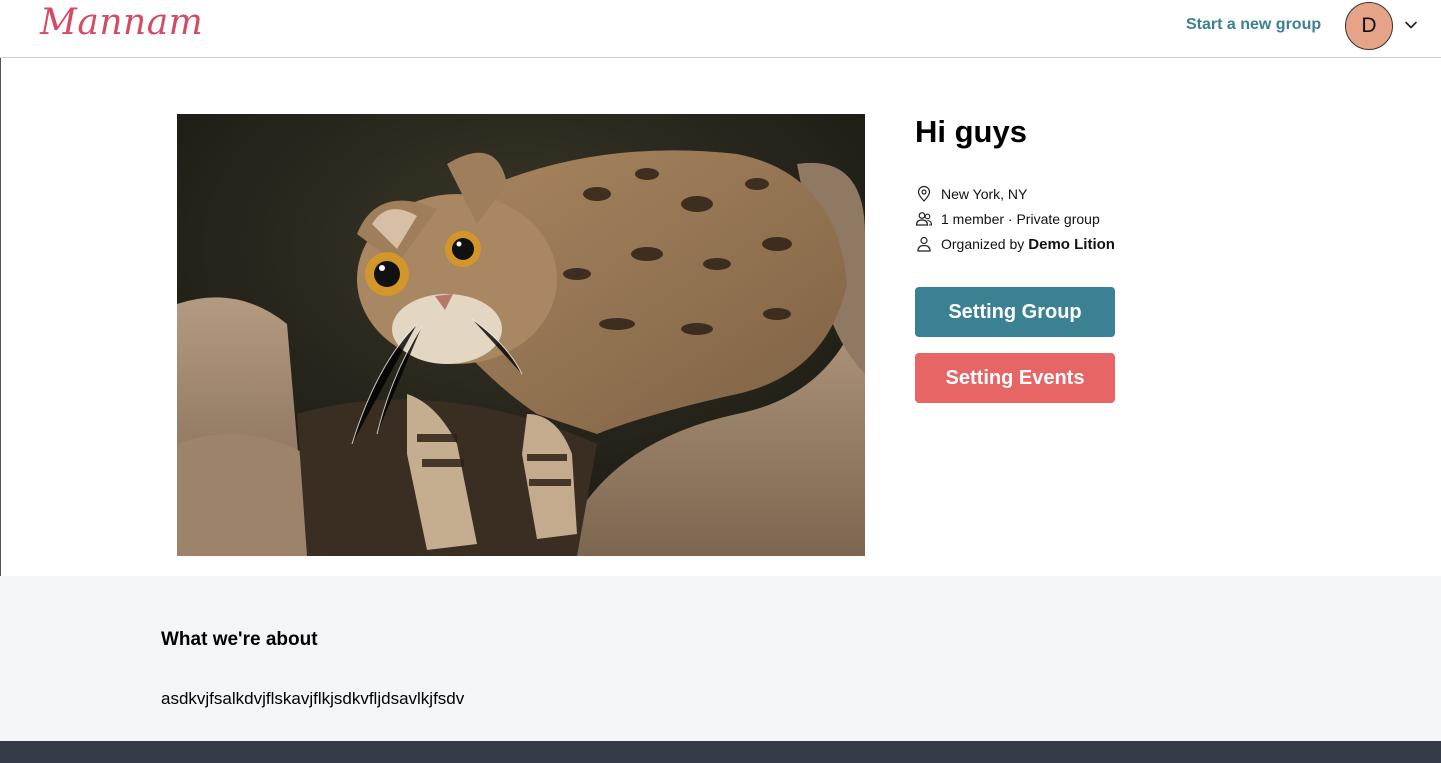 Image resolution: width=1441 pixels, height=763 pixels. What do you see at coordinates (1015, 378) in the screenshot?
I see `setting-events-button: Setting Events` at bounding box center [1015, 378].